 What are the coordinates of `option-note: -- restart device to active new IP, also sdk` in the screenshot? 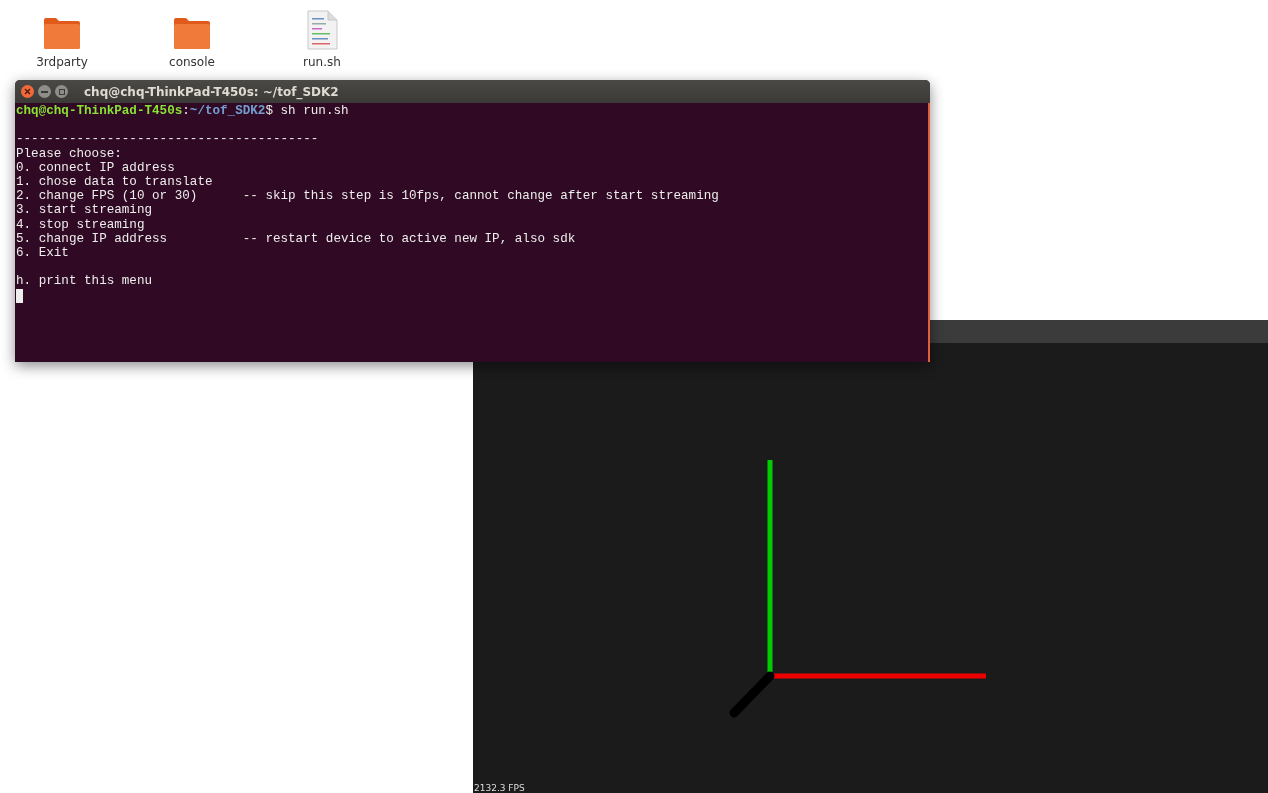 It's located at (409, 238).